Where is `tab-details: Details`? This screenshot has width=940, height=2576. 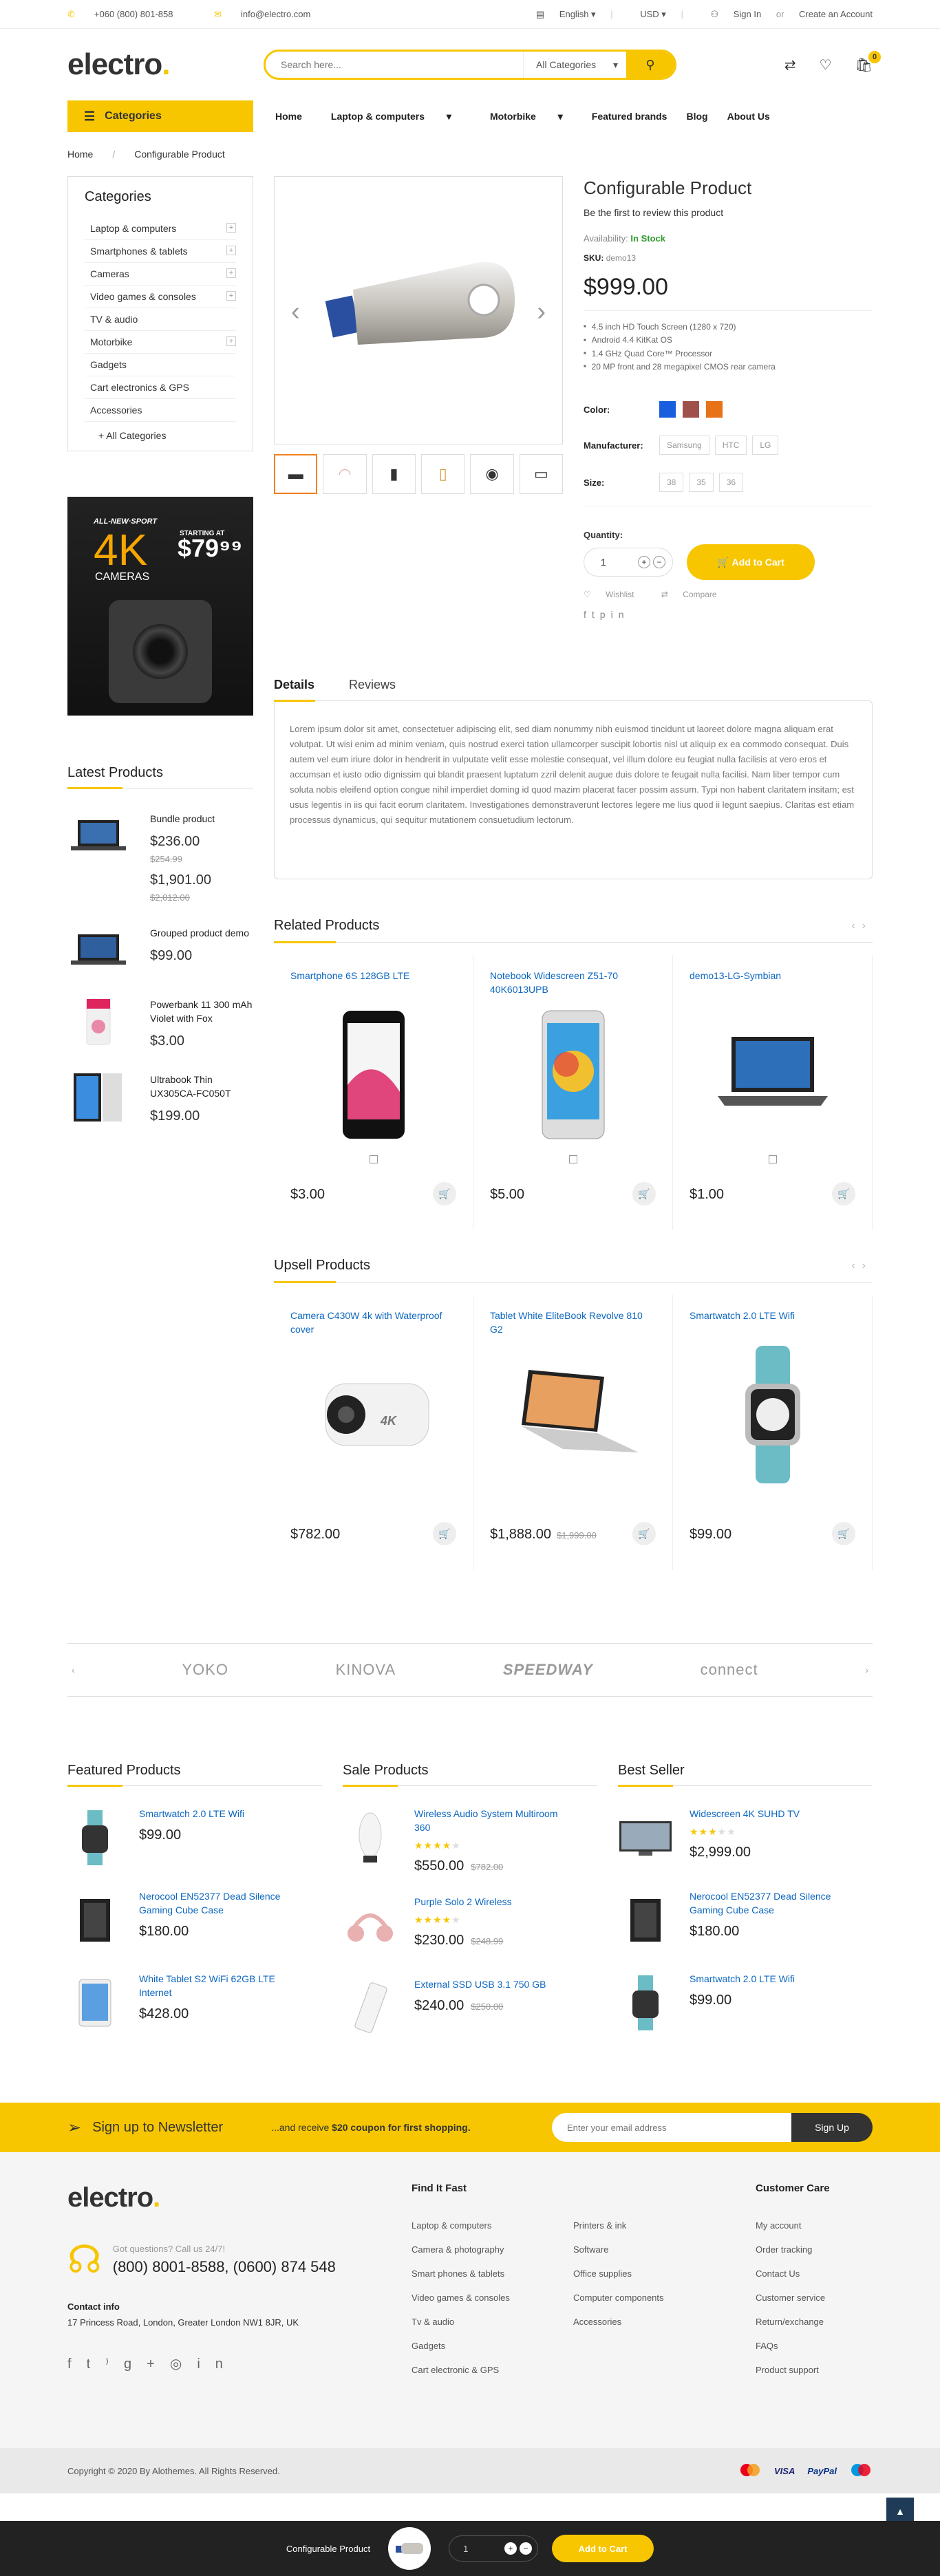 tab-details: Details is located at coordinates (295, 690).